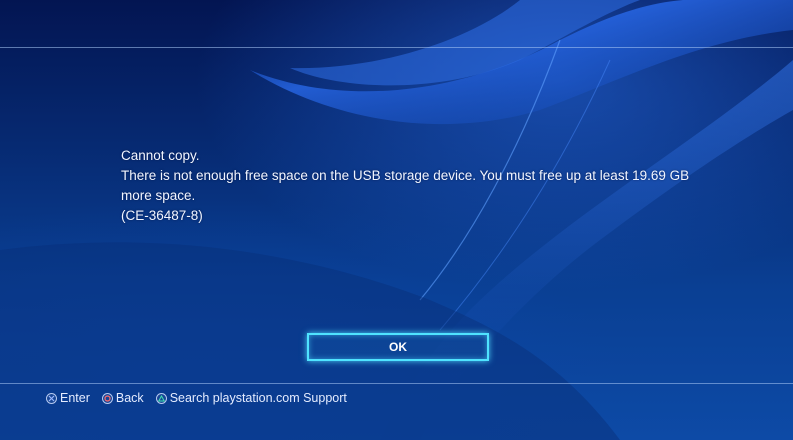 The width and height of the screenshot is (793, 440). I want to click on hint-back: Back, so click(122, 398).